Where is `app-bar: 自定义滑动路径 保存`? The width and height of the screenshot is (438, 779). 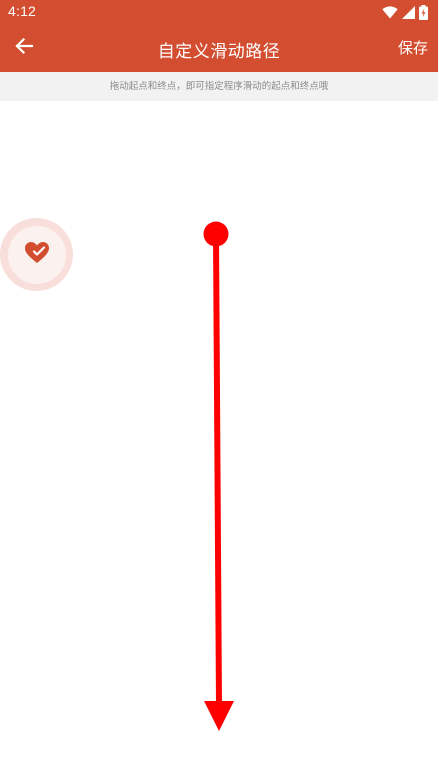
app-bar: 自定义滑动路径 保存 is located at coordinates (219, 48).